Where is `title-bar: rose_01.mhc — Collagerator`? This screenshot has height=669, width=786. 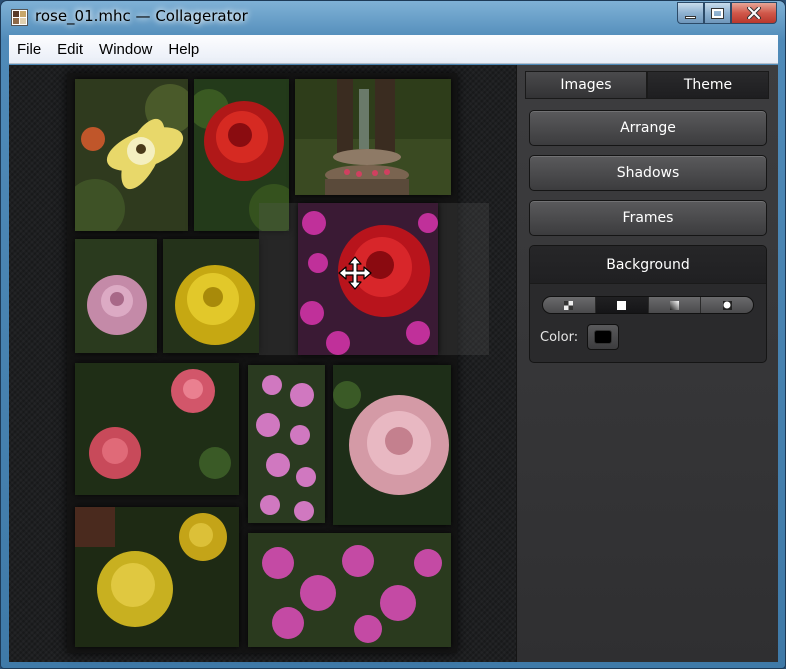 title-bar: rose_01.mhc — Collagerator is located at coordinates (393, 18).